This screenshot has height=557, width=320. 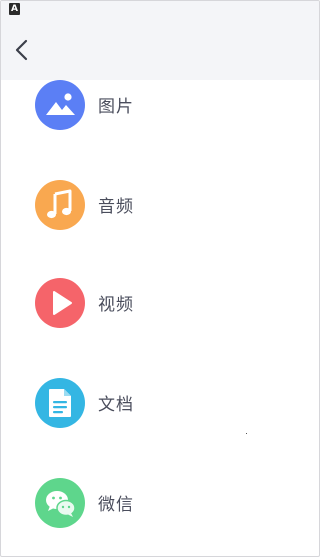 I want to click on back-button, so click(x=24, y=50).